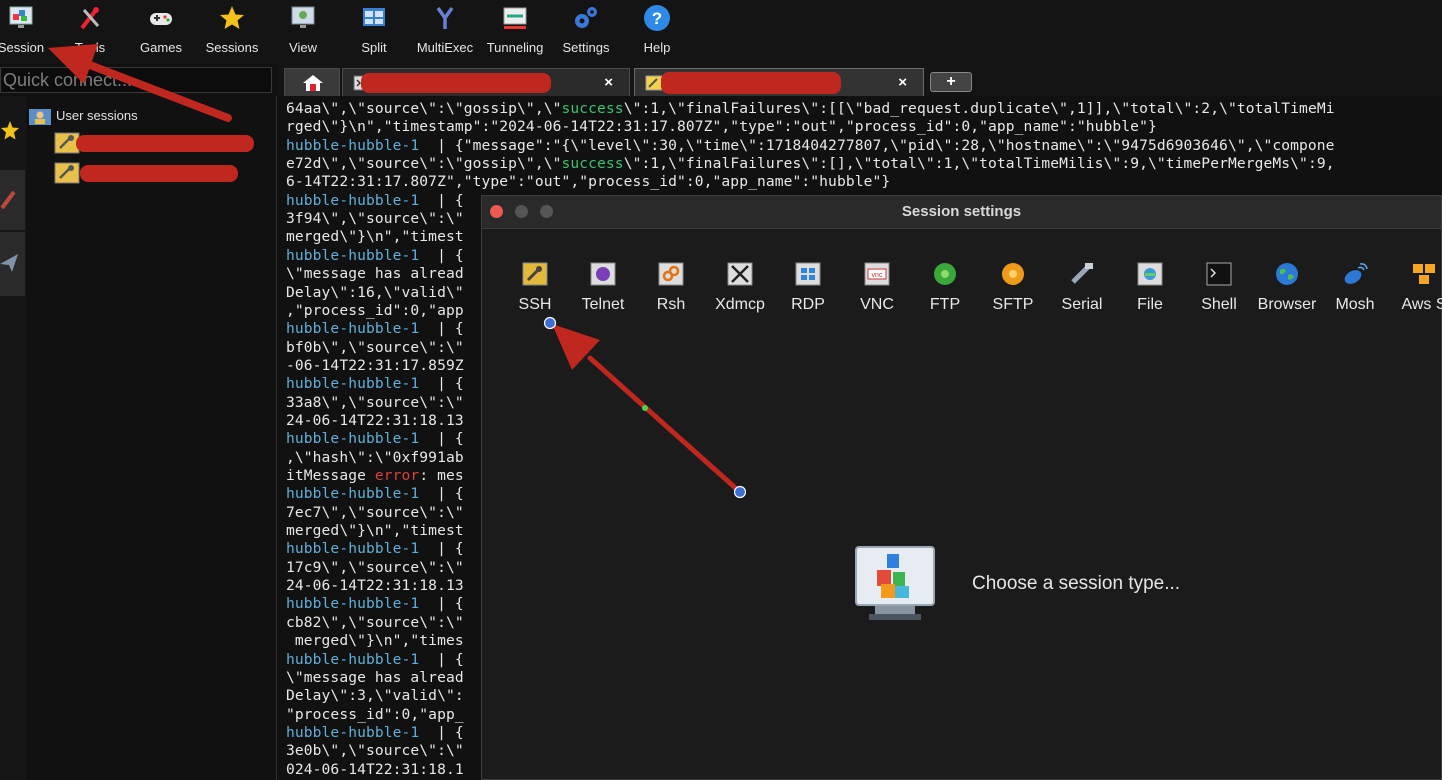 This screenshot has height=780, width=1442. Describe the element at coordinates (67, 173) in the screenshot. I see `ssh-key-icon` at that location.